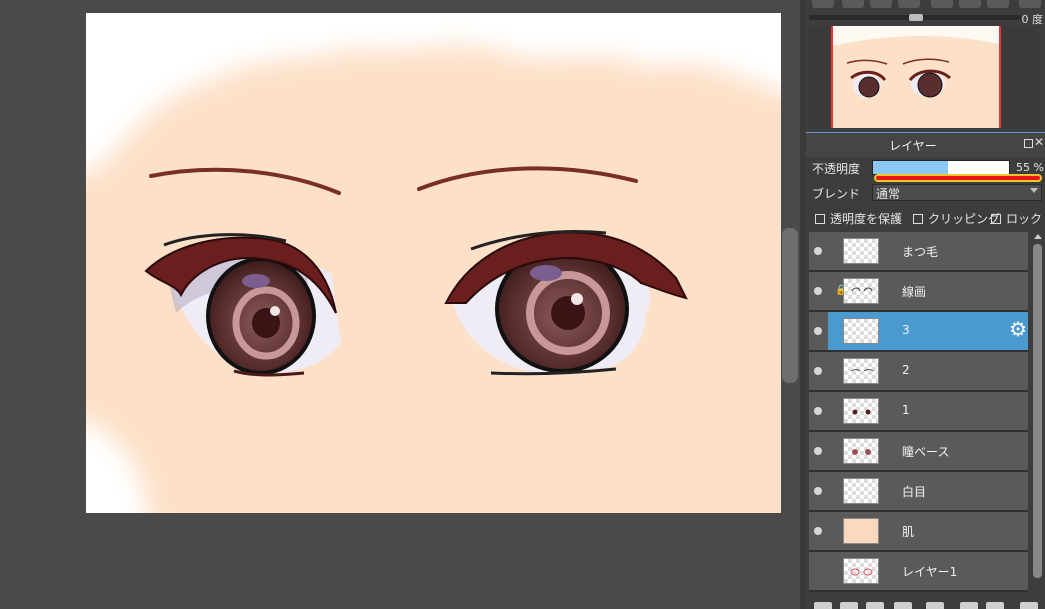 Image resolution: width=1045 pixels, height=609 pixels. I want to click on opacity-fill, so click(910, 167).